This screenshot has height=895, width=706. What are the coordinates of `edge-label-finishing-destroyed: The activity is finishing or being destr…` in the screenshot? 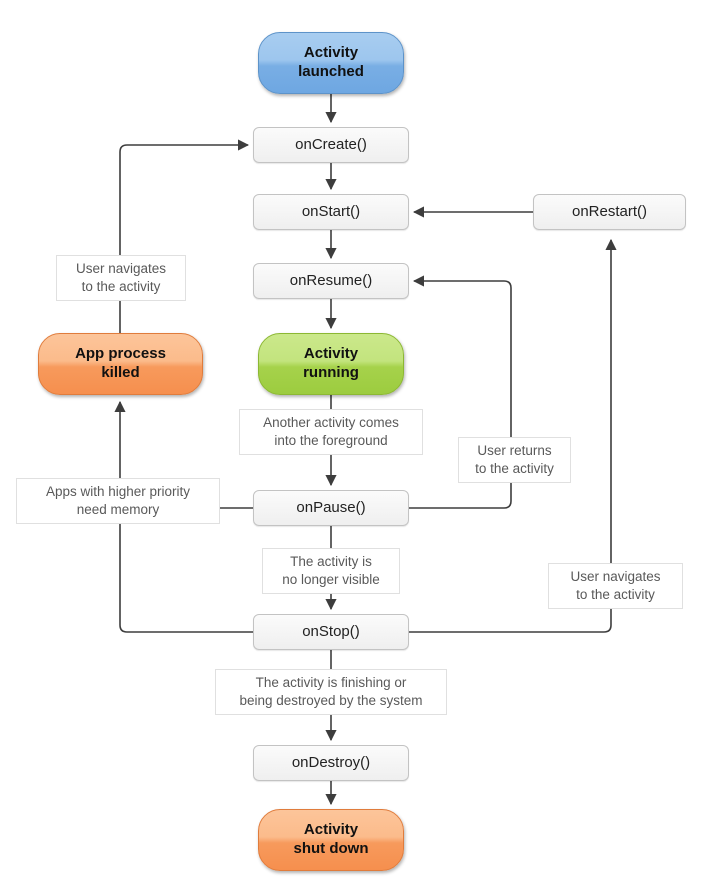 It's located at (331, 692).